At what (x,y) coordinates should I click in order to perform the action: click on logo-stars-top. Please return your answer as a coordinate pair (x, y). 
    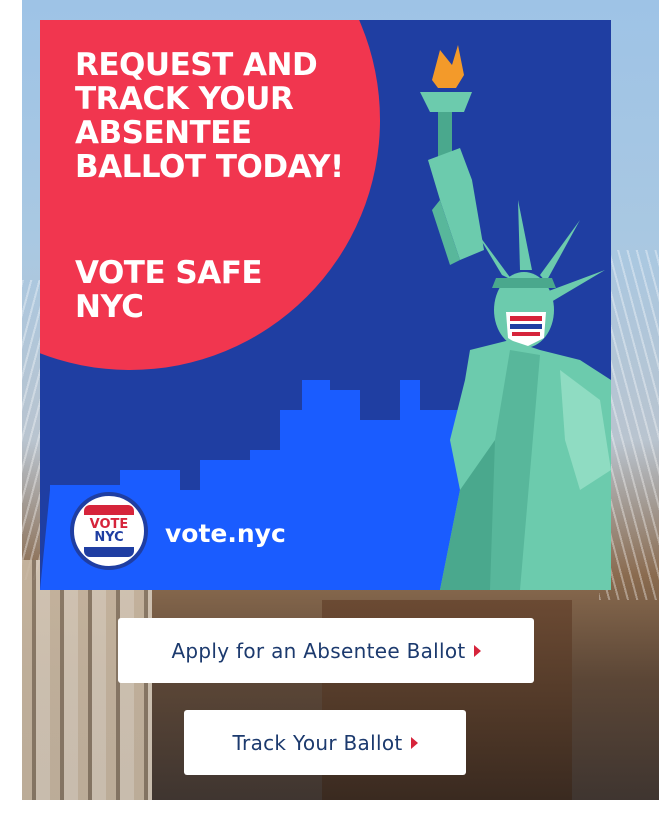
    Looking at the image, I should click on (109, 510).